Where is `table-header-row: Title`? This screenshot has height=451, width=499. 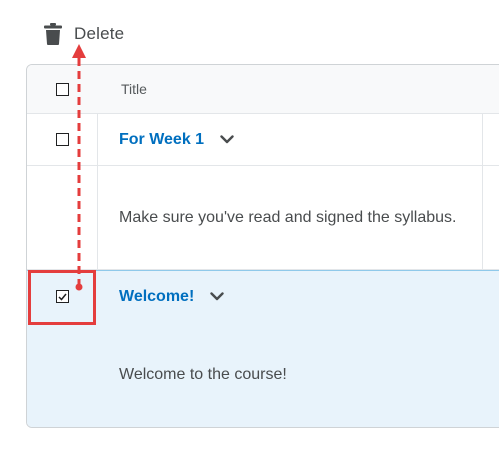
table-header-row: Title is located at coordinates (263, 89).